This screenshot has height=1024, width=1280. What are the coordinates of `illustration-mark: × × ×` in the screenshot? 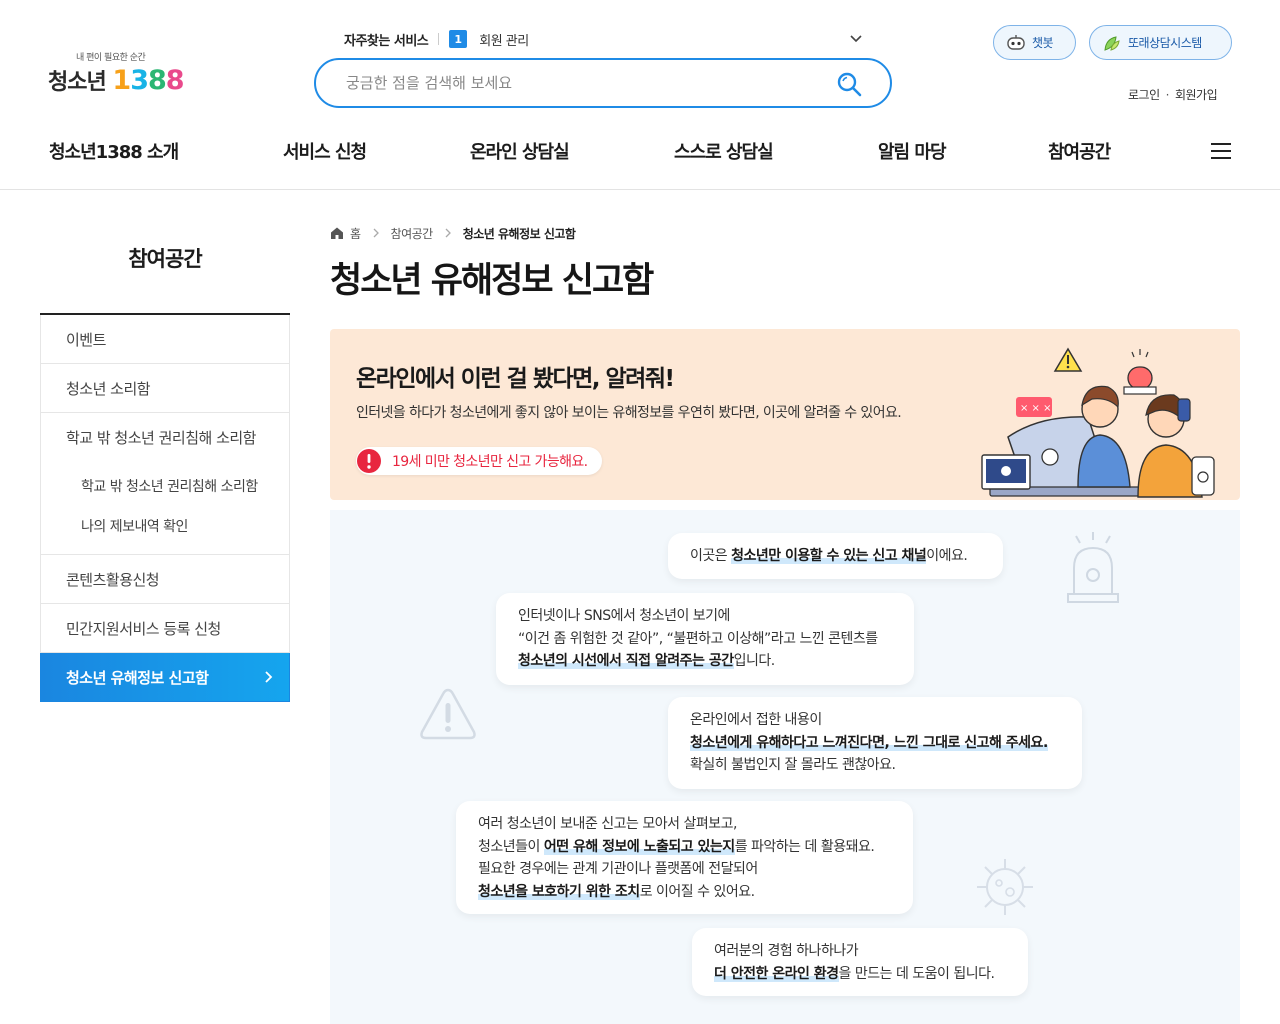 It's located at (1036, 408).